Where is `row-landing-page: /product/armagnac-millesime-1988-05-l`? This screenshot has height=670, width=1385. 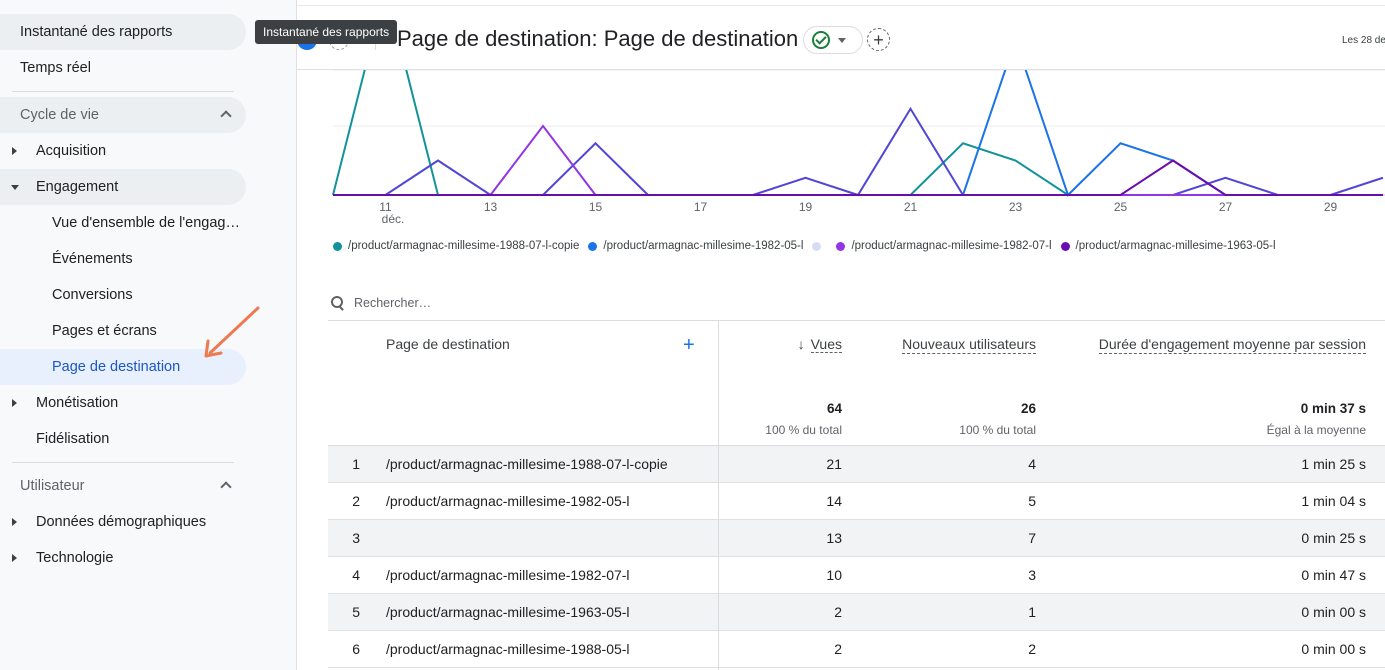 row-landing-page: /product/armagnac-millesime-1988-05-l is located at coordinates (508, 649).